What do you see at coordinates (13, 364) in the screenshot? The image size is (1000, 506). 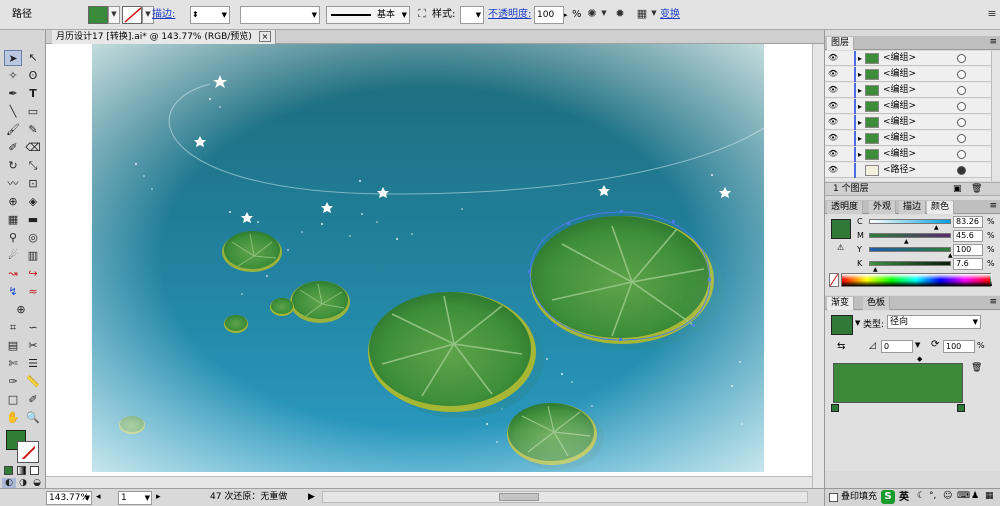 I see `scissors-tool-icon: ✄` at bounding box center [13, 364].